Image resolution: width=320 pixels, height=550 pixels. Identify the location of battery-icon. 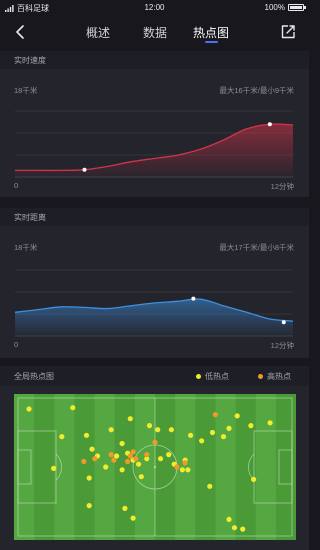
(297, 7).